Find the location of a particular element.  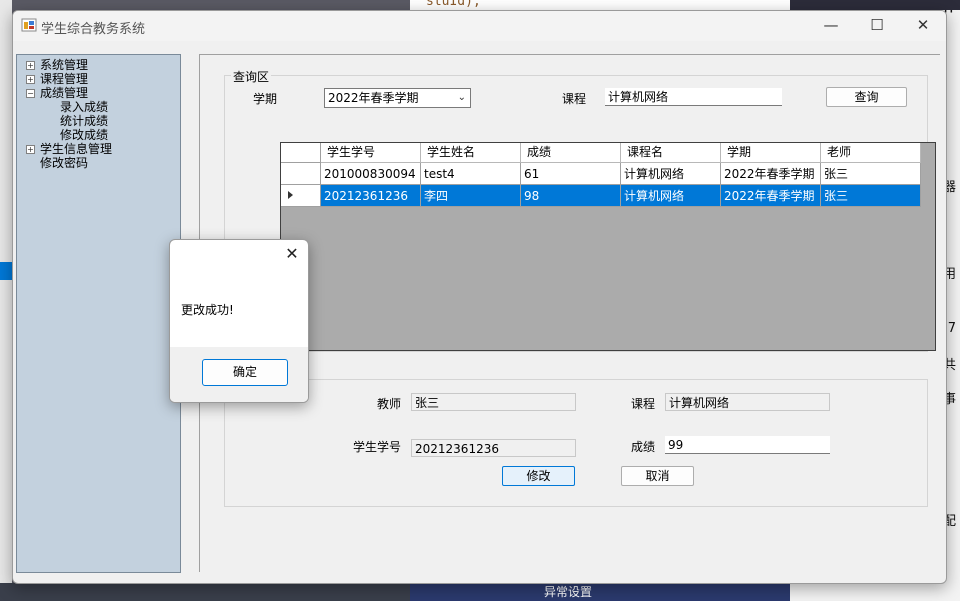

ok-button: 确定 is located at coordinates (245, 372).